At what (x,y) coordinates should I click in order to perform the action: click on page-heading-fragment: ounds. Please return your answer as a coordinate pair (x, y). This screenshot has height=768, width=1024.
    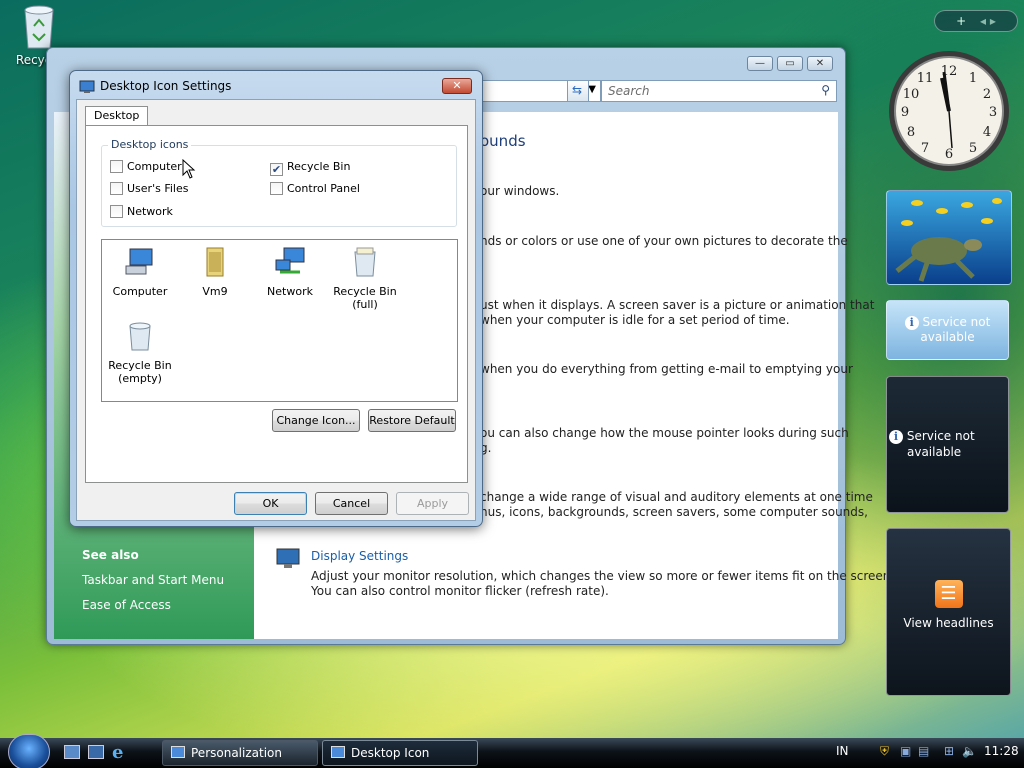
    Looking at the image, I should click on (503, 141).